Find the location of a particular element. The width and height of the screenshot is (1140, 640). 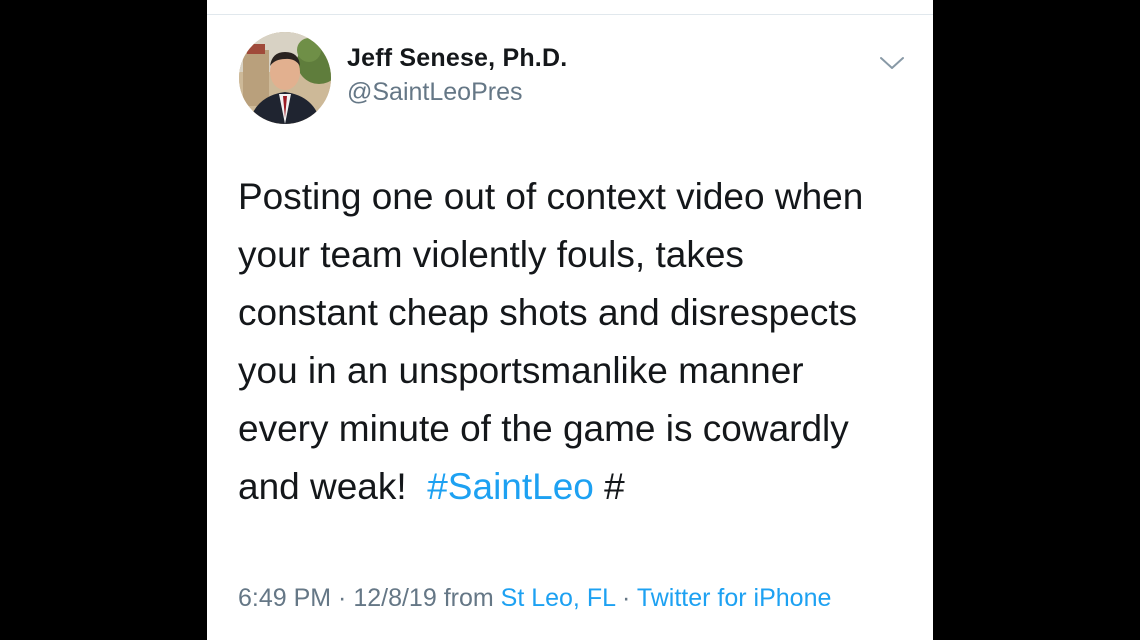

tweet-text-line: your team violently fouls, takes is located at coordinates (491, 254).